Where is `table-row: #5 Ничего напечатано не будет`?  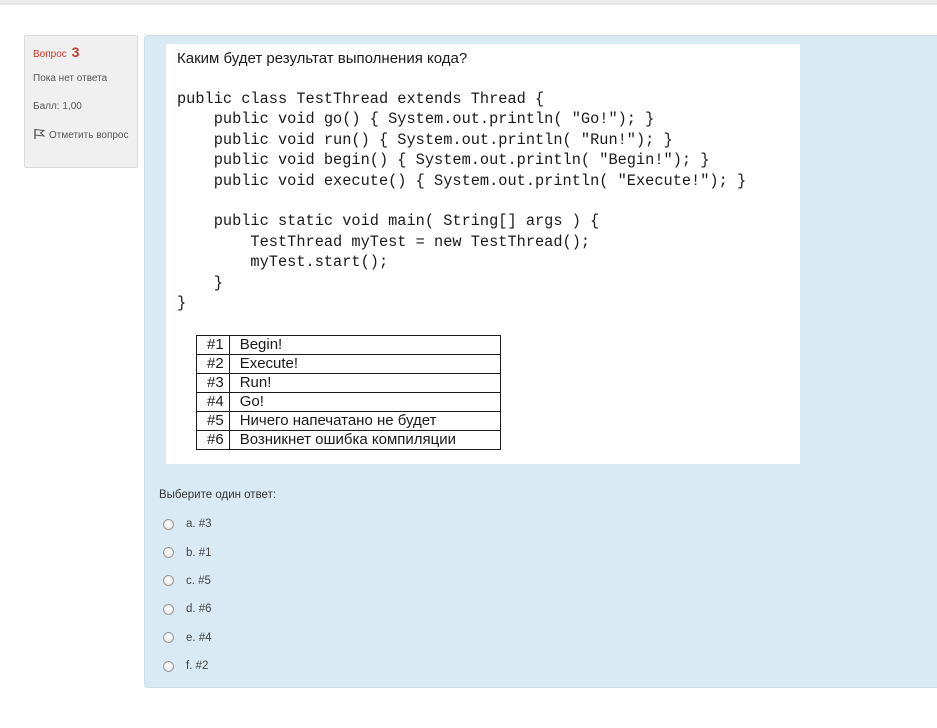 table-row: #5 Ничего напечатано не будет is located at coordinates (348, 421).